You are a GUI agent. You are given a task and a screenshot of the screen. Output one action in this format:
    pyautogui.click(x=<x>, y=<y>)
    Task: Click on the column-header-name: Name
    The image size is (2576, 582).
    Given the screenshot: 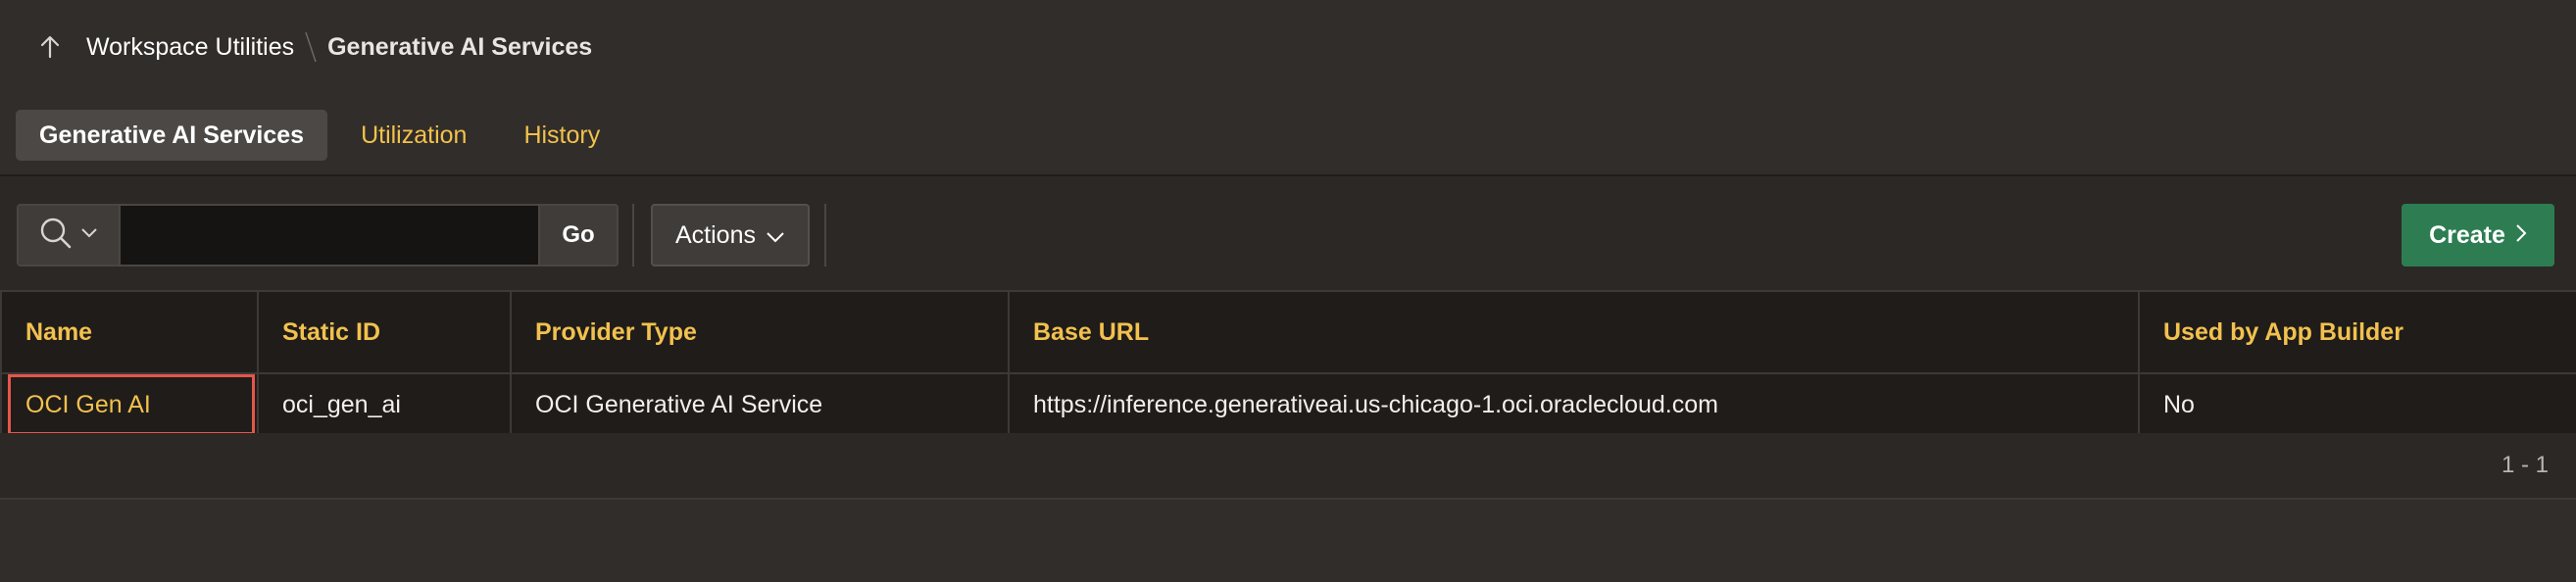 What is the action you would take?
    pyautogui.click(x=129, y=332)
    